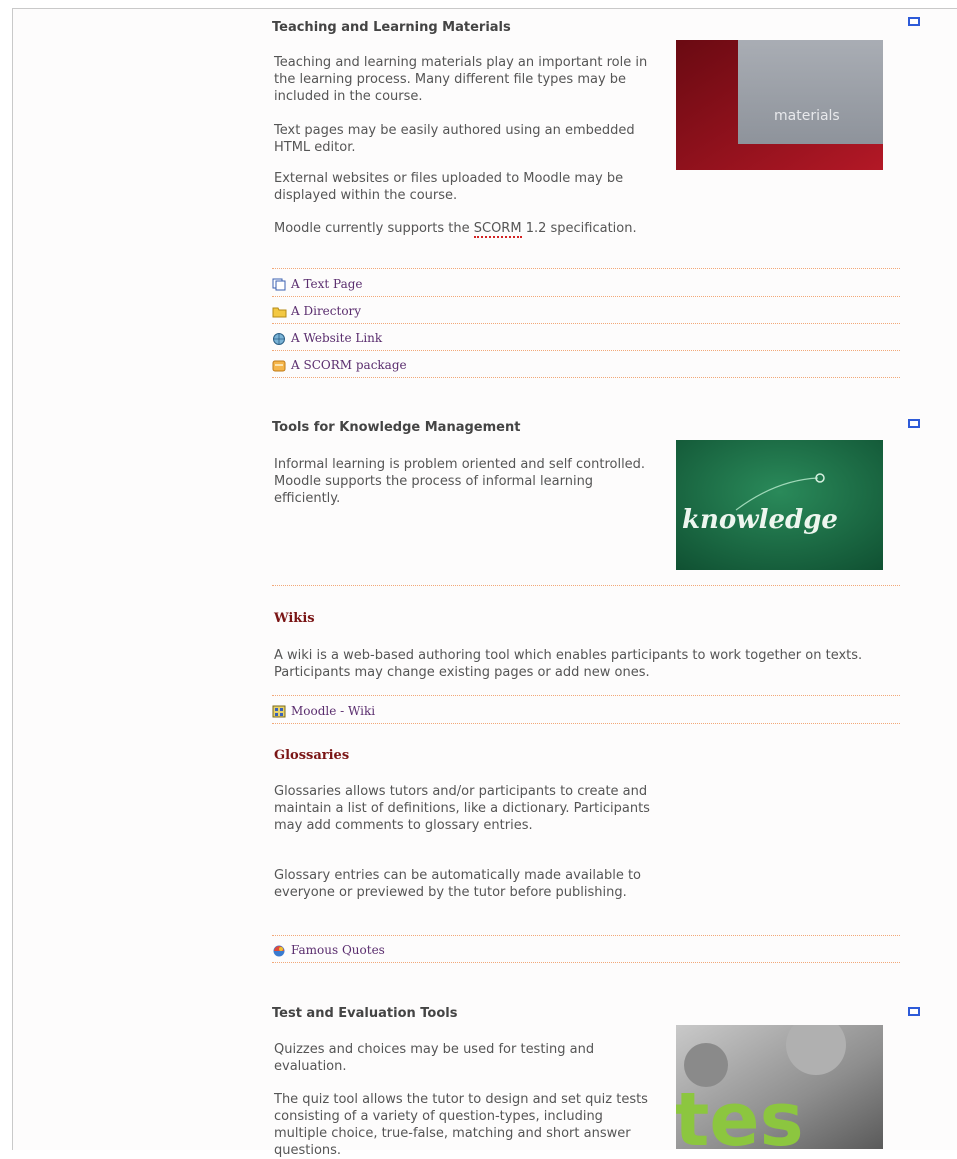  What do you see at coordinates (365, 1013) in the screenshot?
I see `section-title-test-evaluation: Test and Evaluation Tools` at bounding box center [365, 1013].